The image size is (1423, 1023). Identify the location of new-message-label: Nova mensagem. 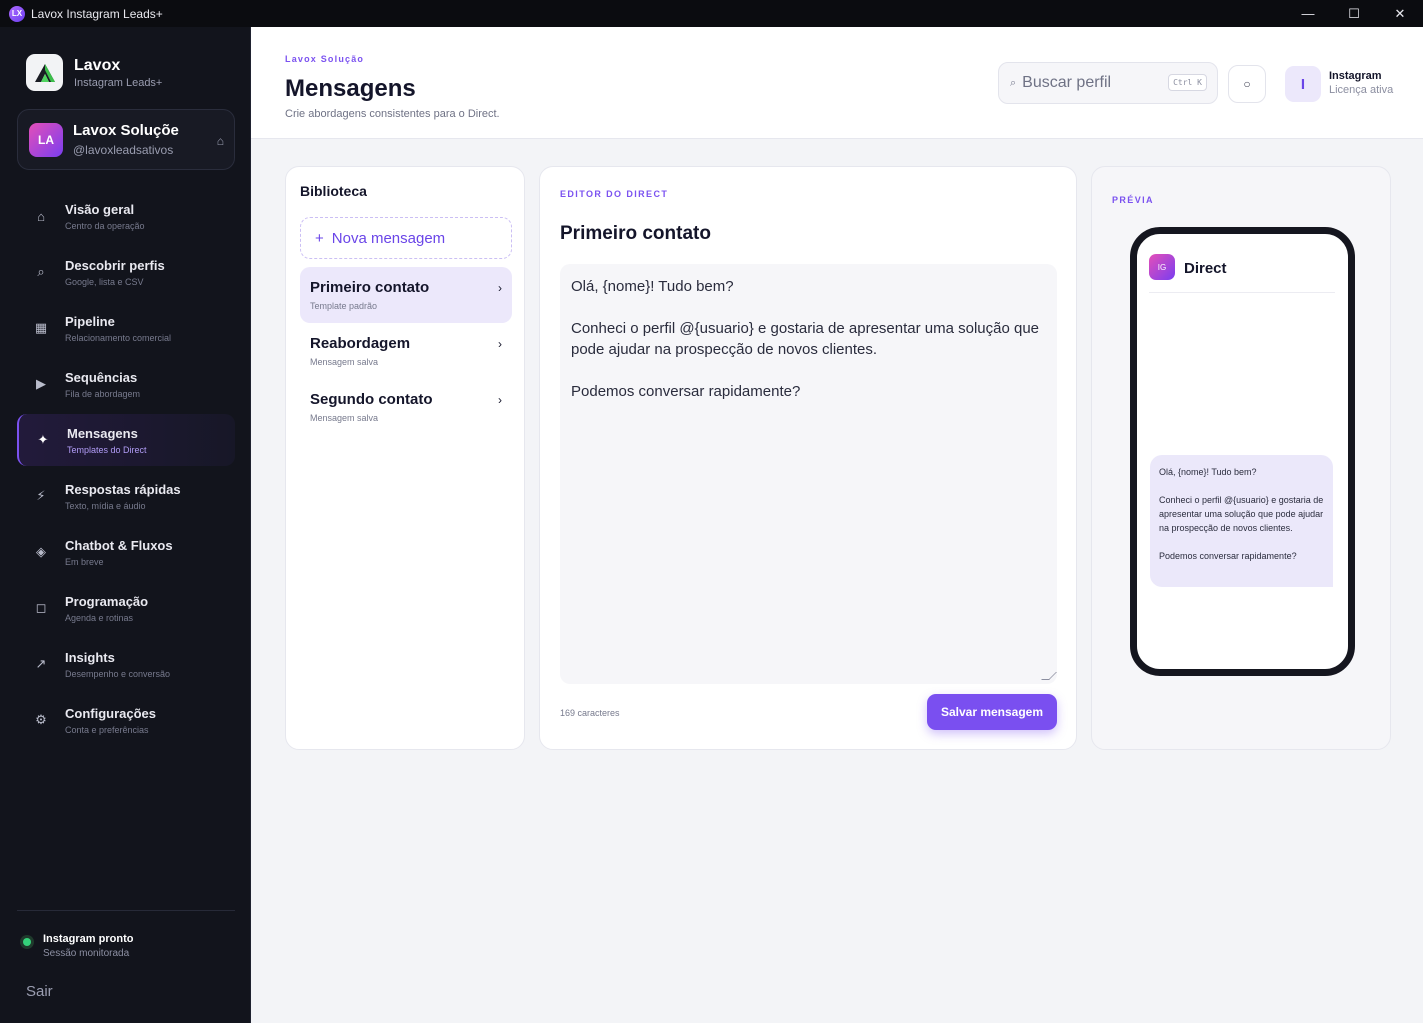
(388, 238).